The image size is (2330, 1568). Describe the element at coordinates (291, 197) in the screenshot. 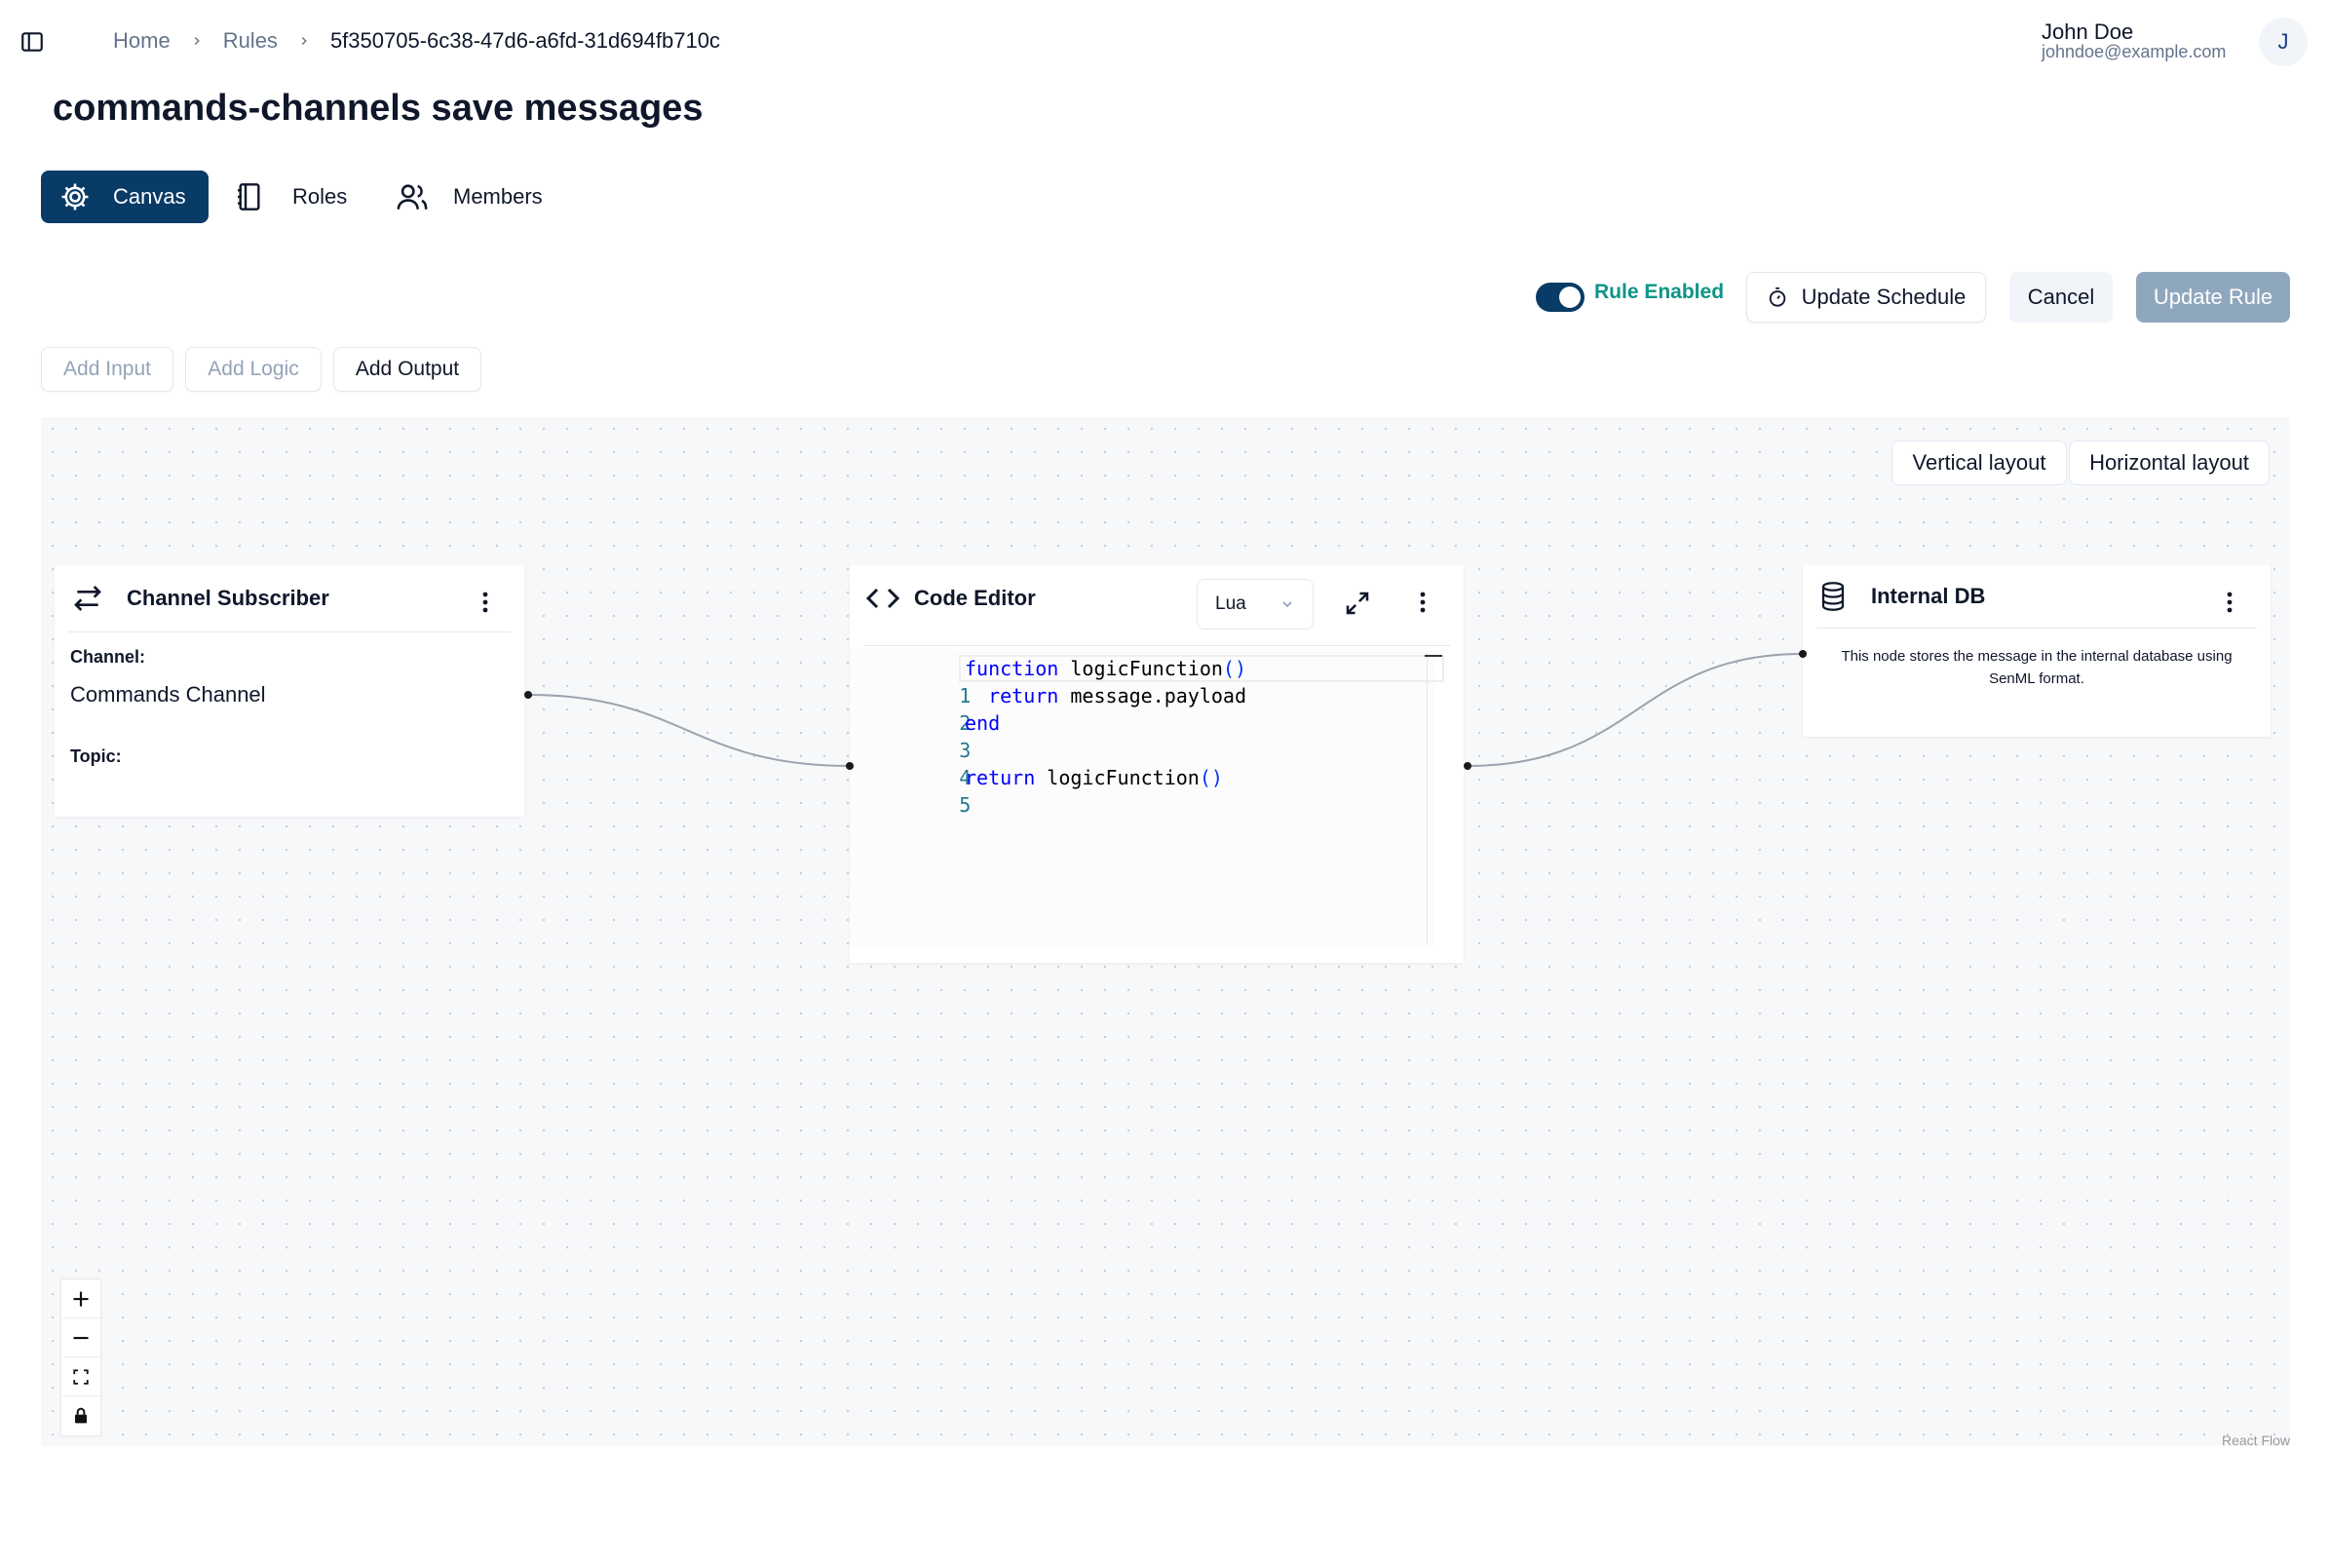

I see `tab-roles: Roles` at that location.